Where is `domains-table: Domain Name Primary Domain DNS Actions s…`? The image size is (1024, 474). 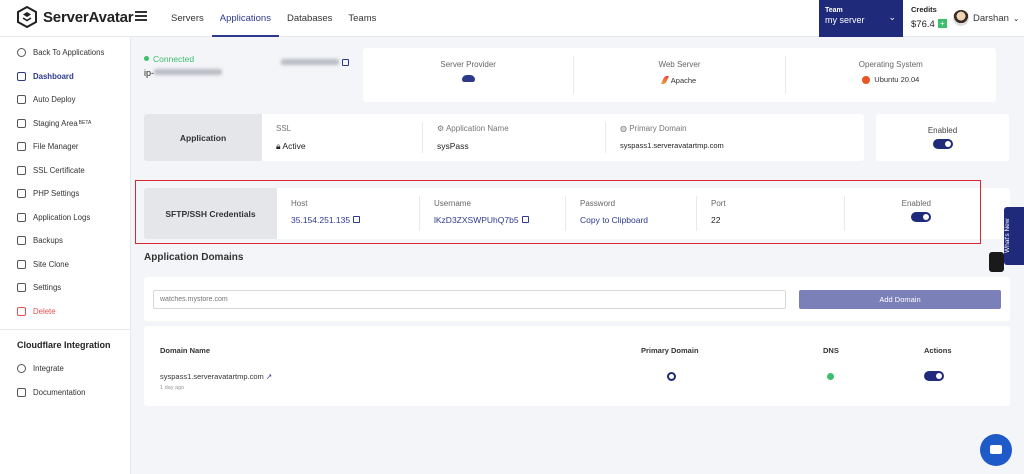 domains-table: Domain Name Primary Domain DNS Actions s… is located at coordinates (577, 366).